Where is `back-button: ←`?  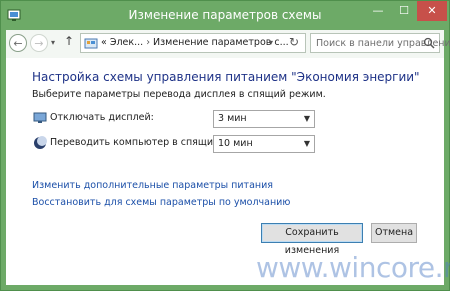
back-button: ← is located at coordinates (18, 43).